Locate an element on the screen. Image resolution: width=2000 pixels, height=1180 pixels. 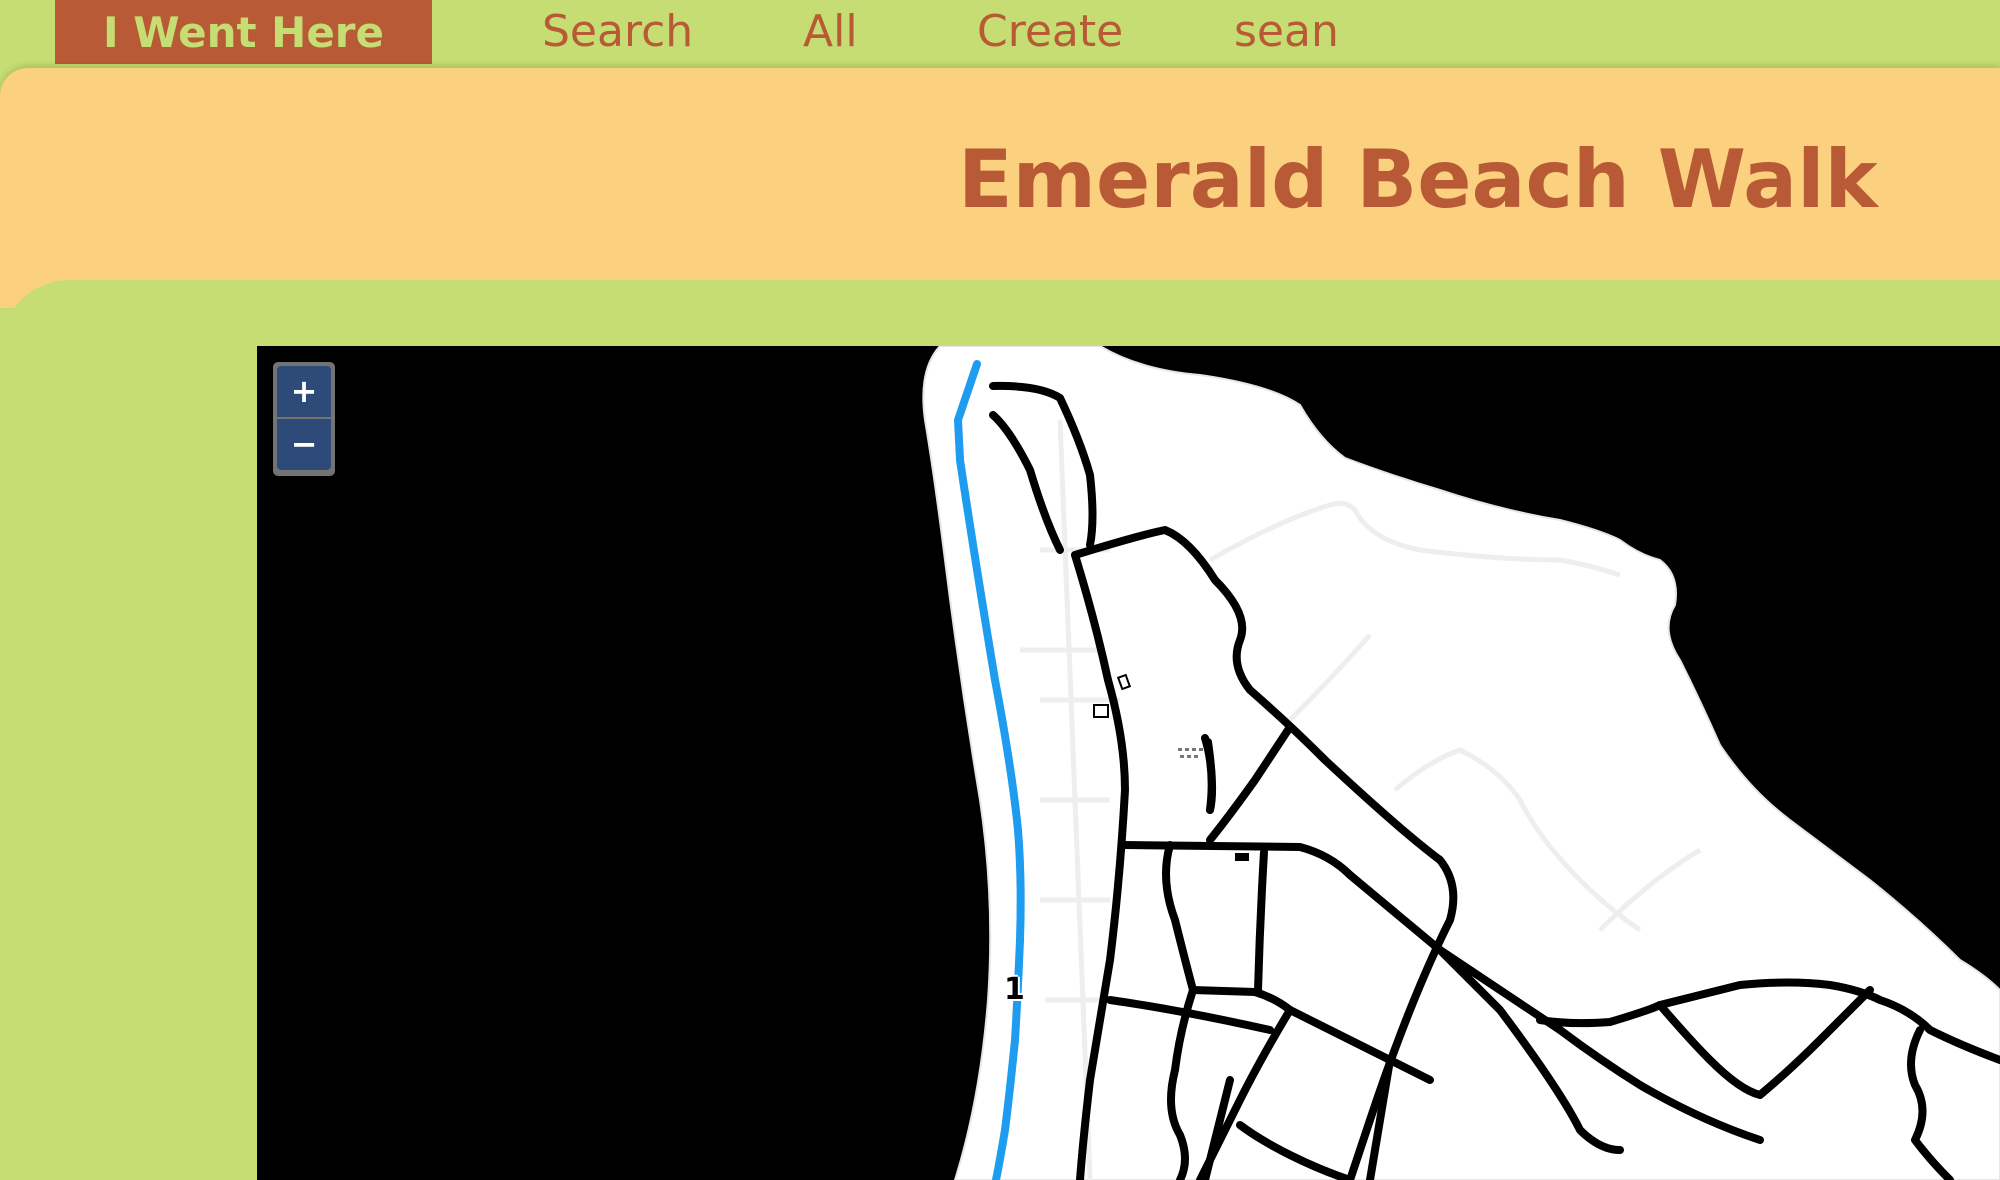
nav-all-link: All is located at coordinates (830, 32).